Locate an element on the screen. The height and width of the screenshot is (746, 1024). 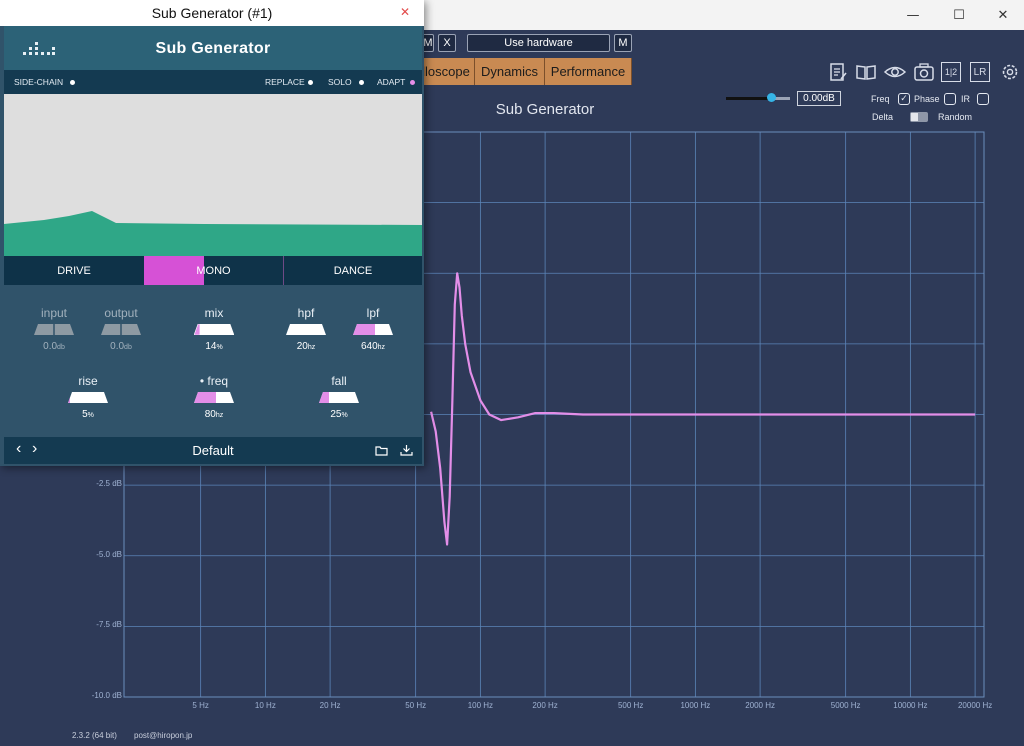
y-tick-label: -2.5 dB is located at coordinates (109, 484).